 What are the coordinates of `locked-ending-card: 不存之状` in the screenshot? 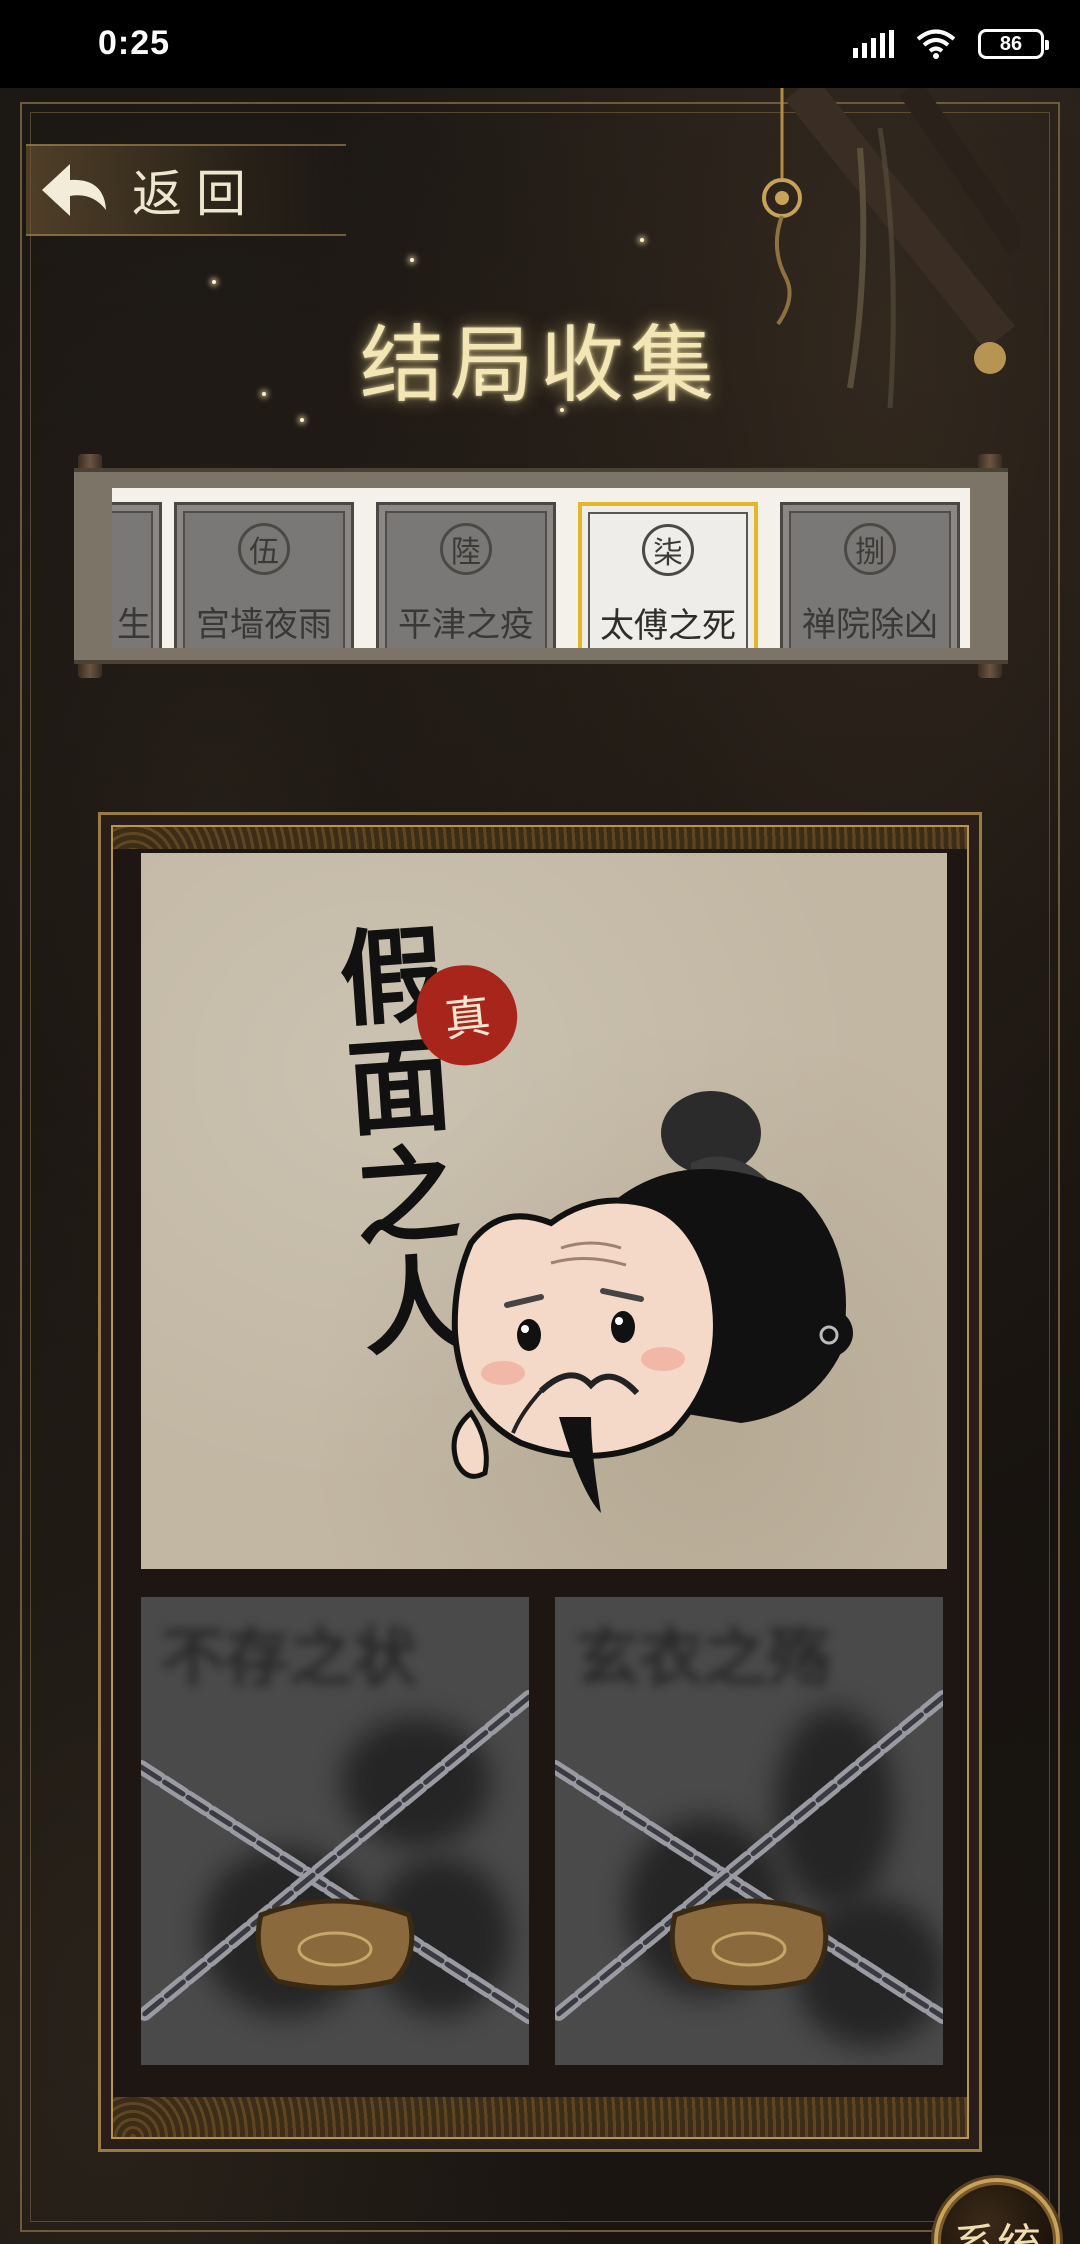 It's located at (335, 1831).